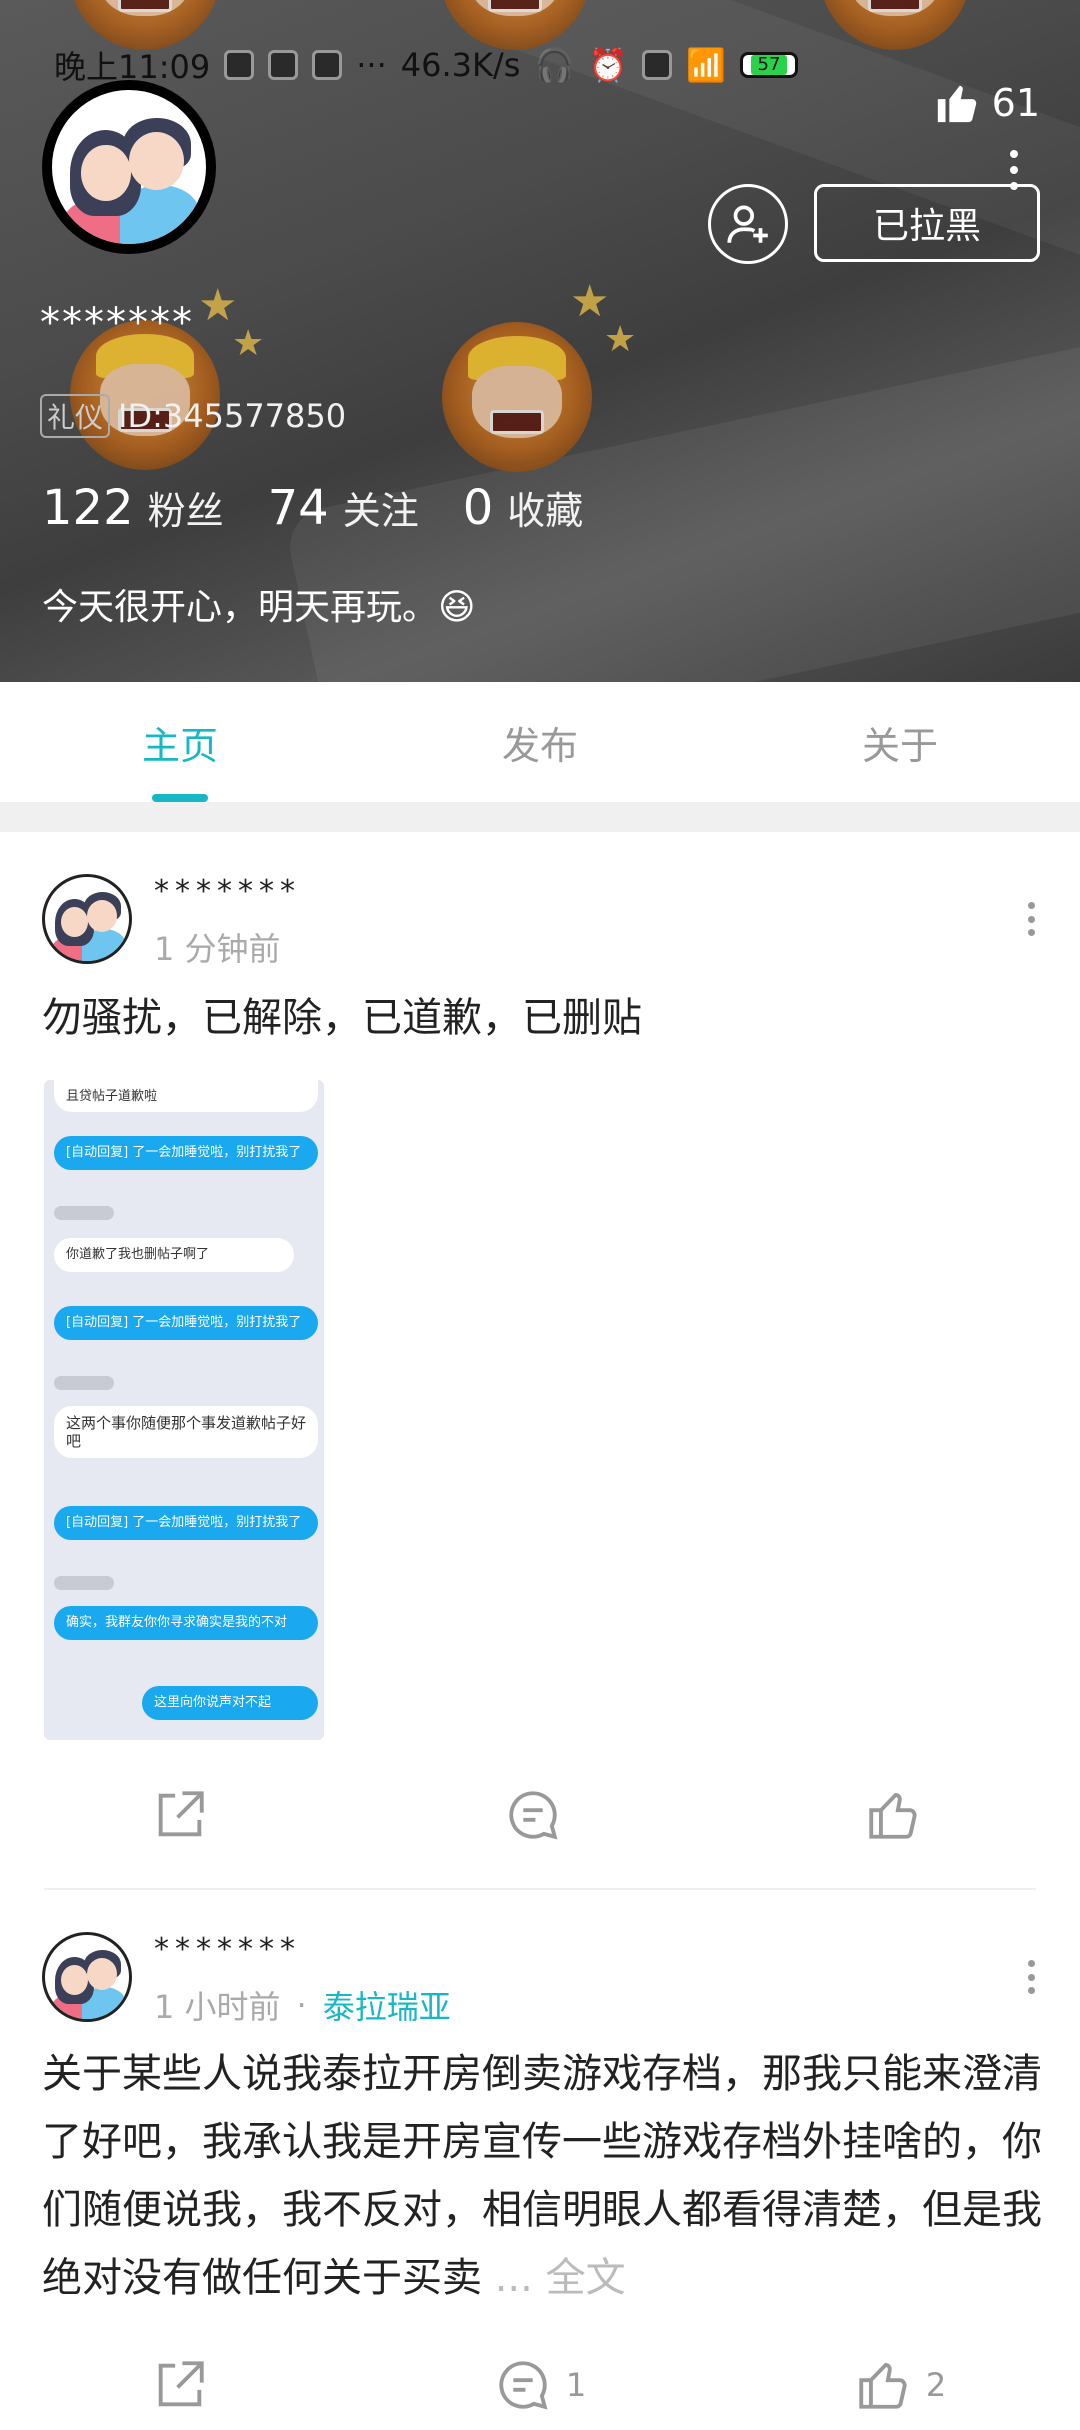 This screenshot has height=2430, width=1080. I want to click on blocked-button: 已拉黑, so click(927, 223).